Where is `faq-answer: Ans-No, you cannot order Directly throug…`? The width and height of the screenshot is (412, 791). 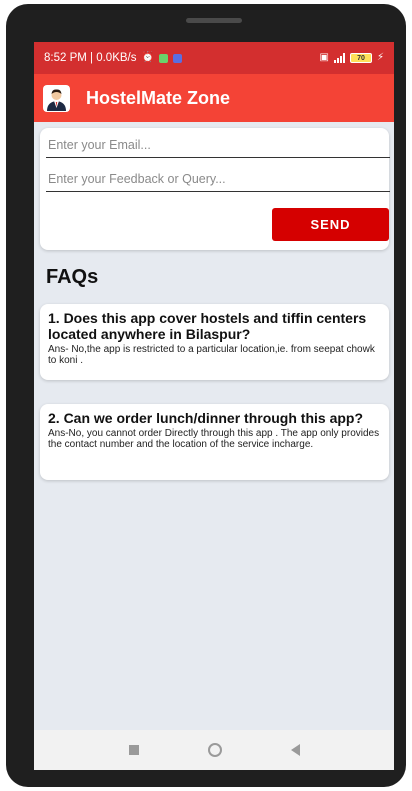
faq-answer: Ans-No, you cannot order Directly throug… is located at coordinates (214, 439).